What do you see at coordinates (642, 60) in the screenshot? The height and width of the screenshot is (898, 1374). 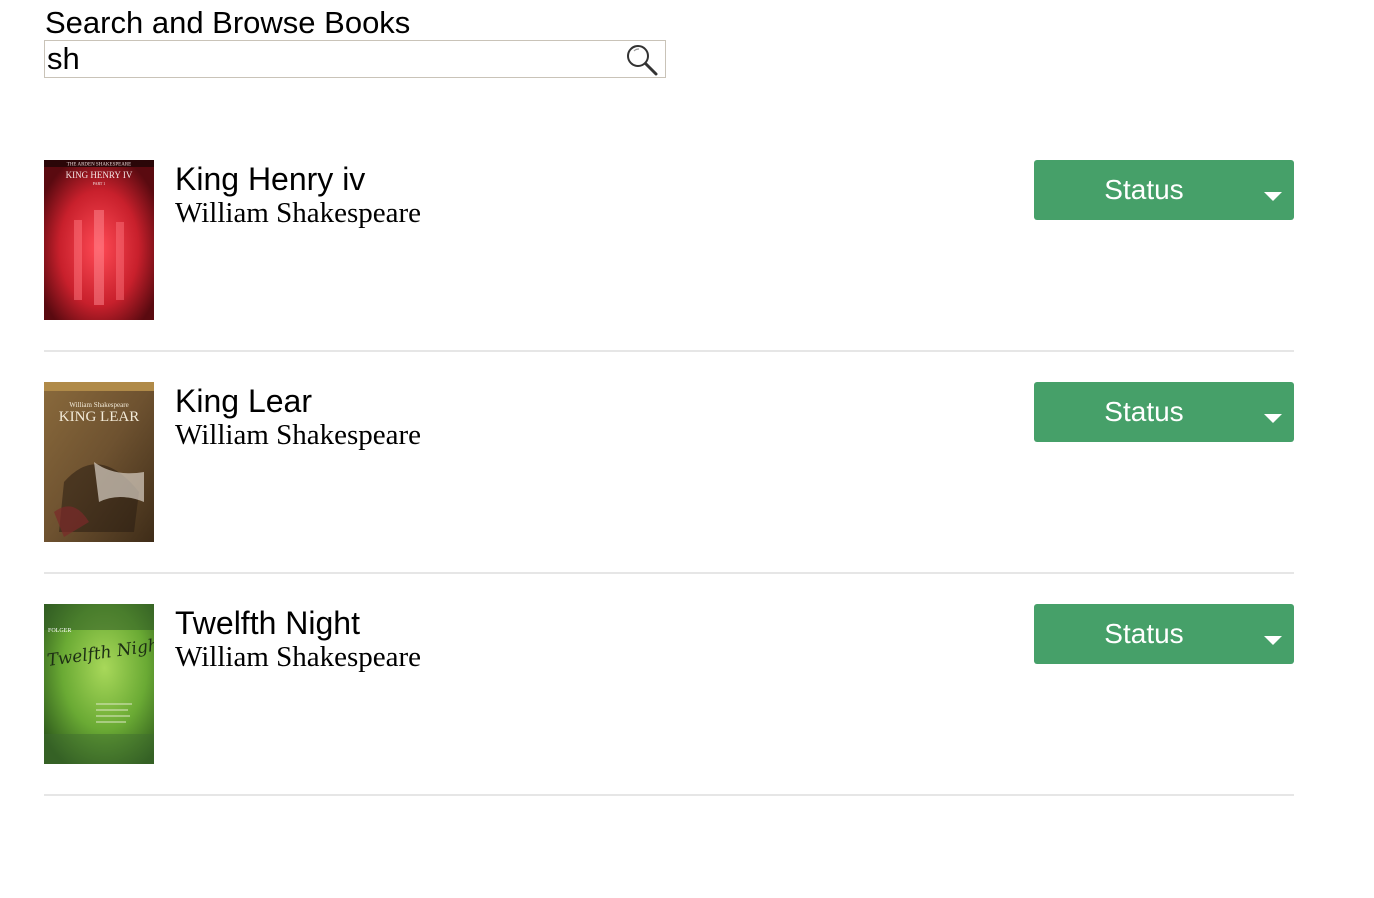 I see `search-icon` at bounding box center [642, 60].